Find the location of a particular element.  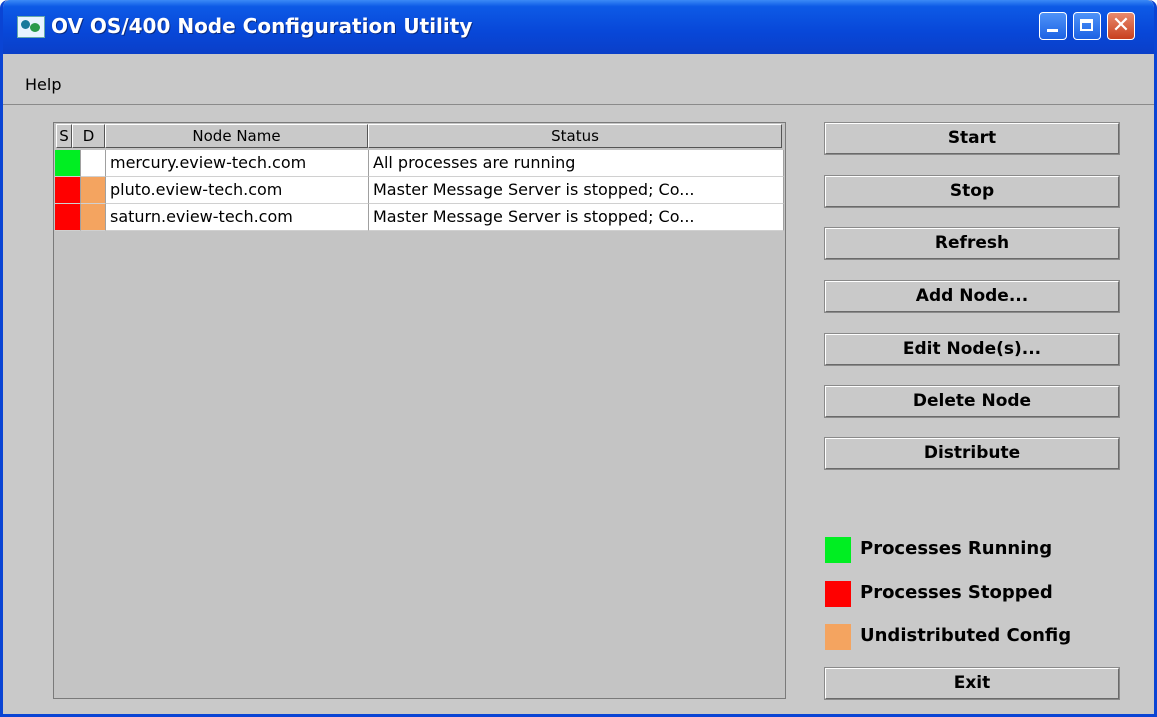

start-button: Start is located at coordinates (972, 138).